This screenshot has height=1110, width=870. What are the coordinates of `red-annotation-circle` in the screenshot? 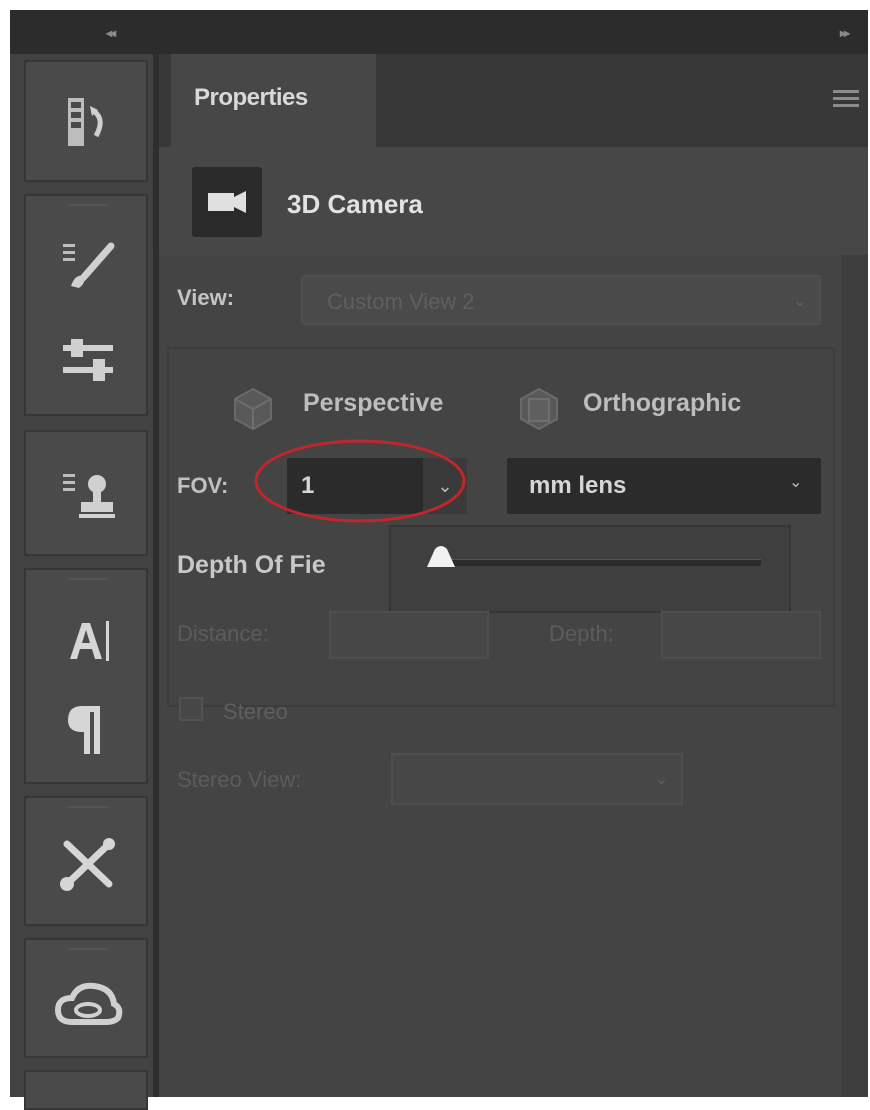 It's located at (360, 481).